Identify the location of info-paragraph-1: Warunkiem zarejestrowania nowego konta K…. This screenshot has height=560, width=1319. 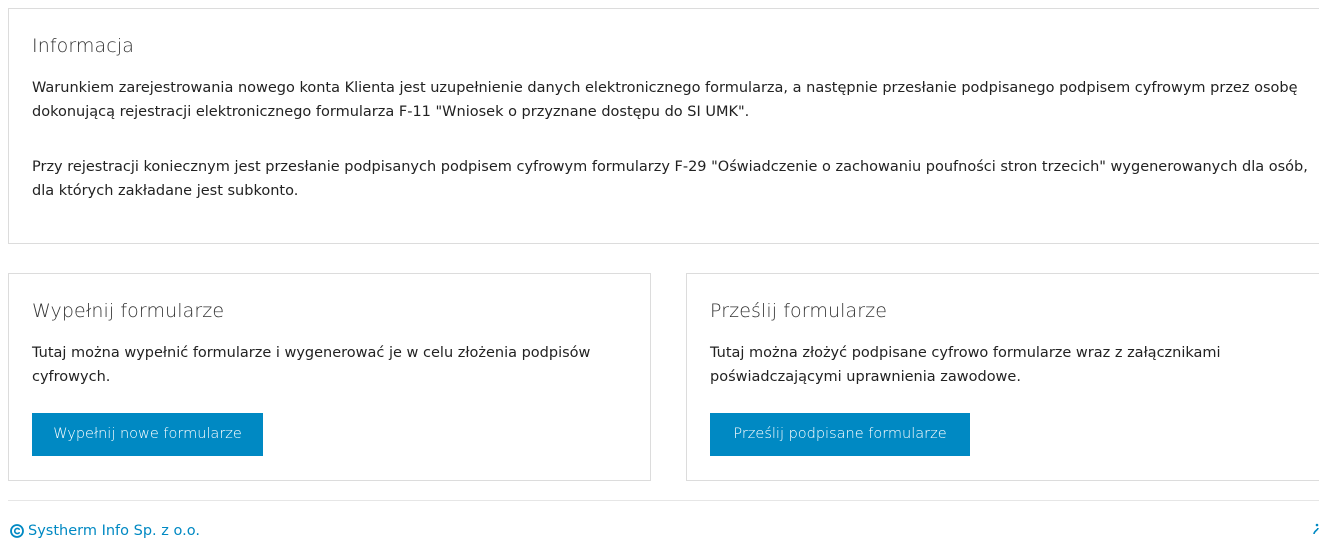
(665, 100).